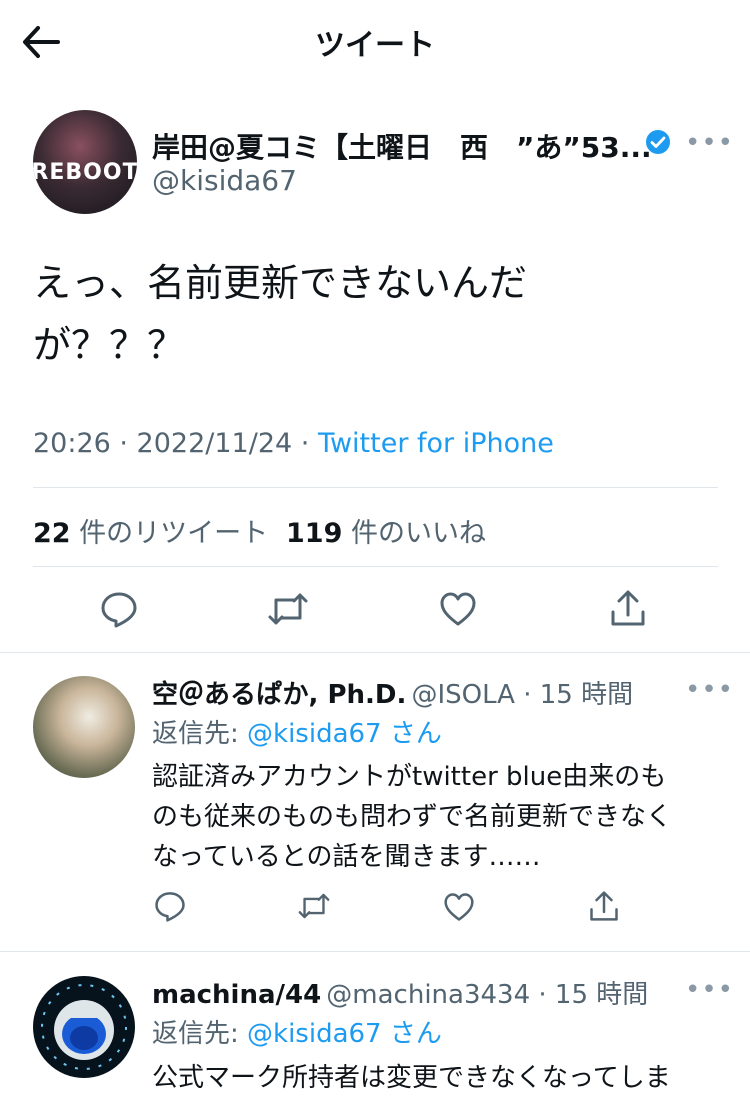  I want to click on reply-author-name: machina/44, so click(236, 995).